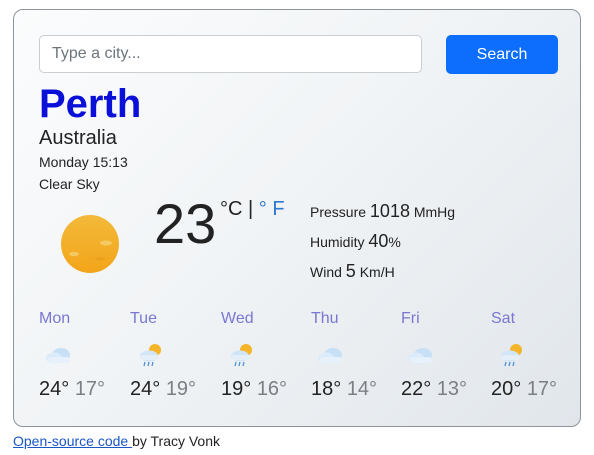  I want to click on forecast-temps: 24° 17°, so click(80, 389).